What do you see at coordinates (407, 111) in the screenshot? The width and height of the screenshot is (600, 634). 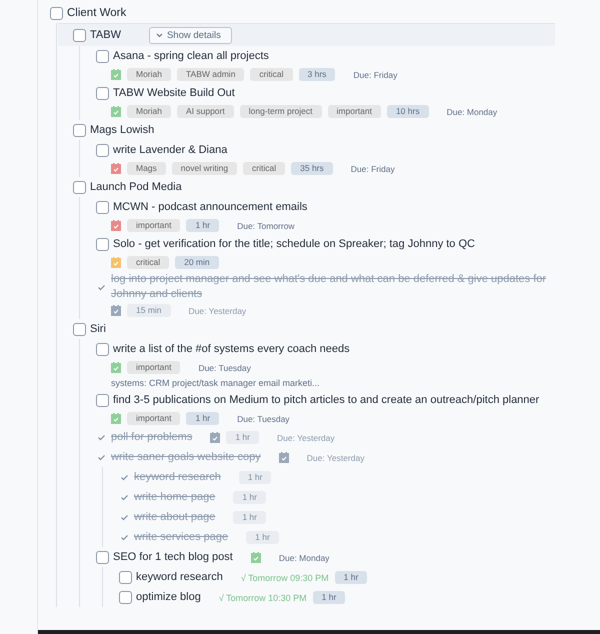 I see `time-estimate: 10 hrs` at bounding box center [407, 111].